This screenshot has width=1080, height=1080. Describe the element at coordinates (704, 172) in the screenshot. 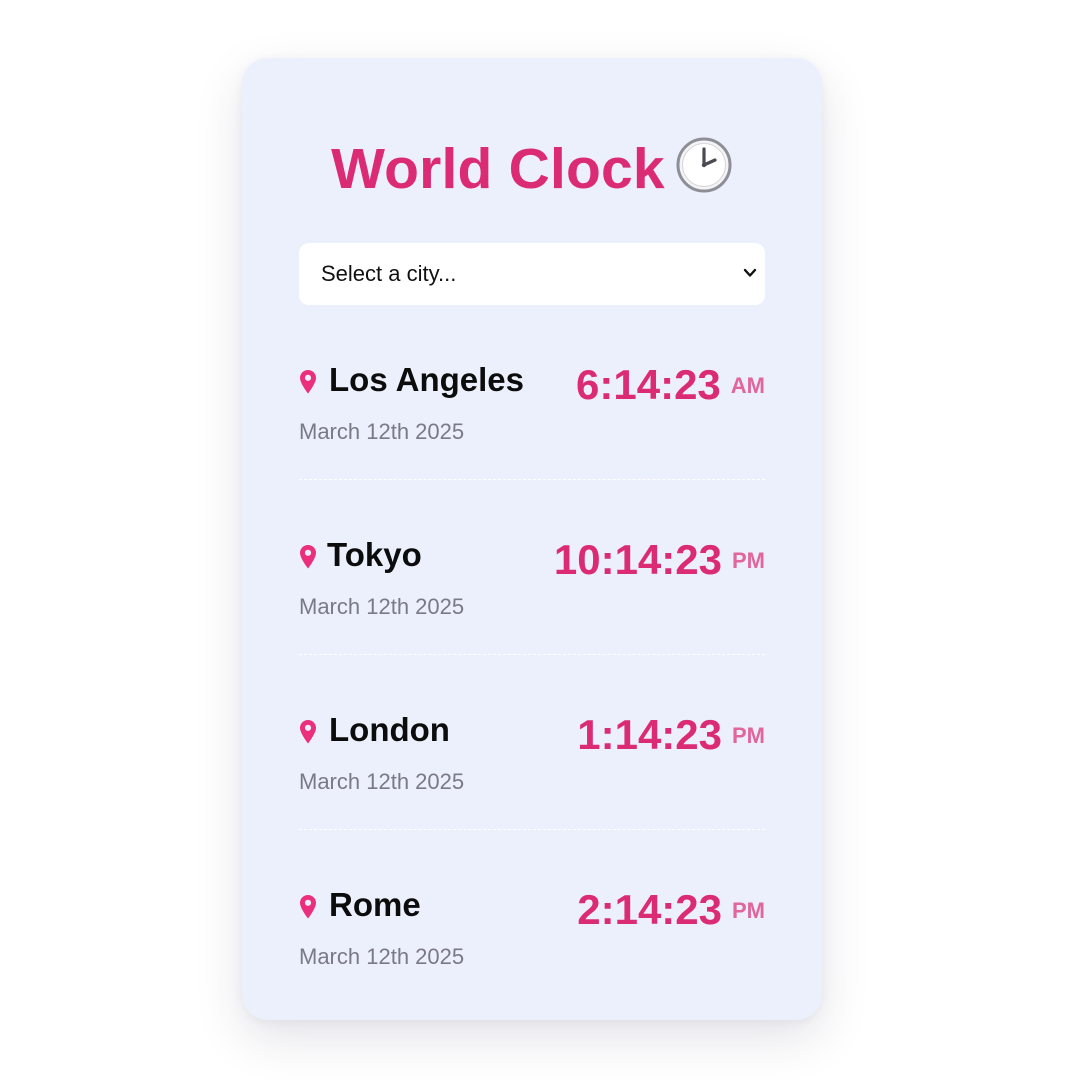

I see `clock-icon` at that location.